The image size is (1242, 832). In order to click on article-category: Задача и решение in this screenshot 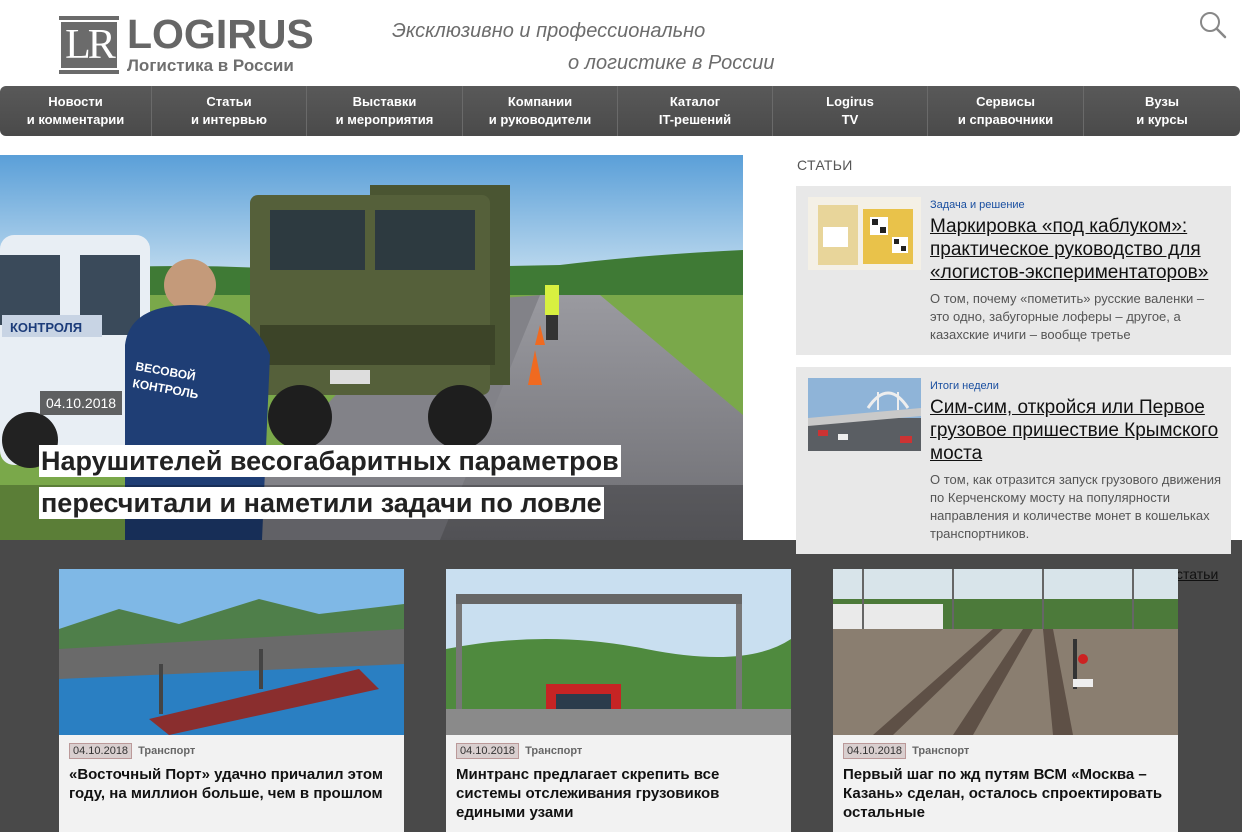, I will do `click(977, 205)`.